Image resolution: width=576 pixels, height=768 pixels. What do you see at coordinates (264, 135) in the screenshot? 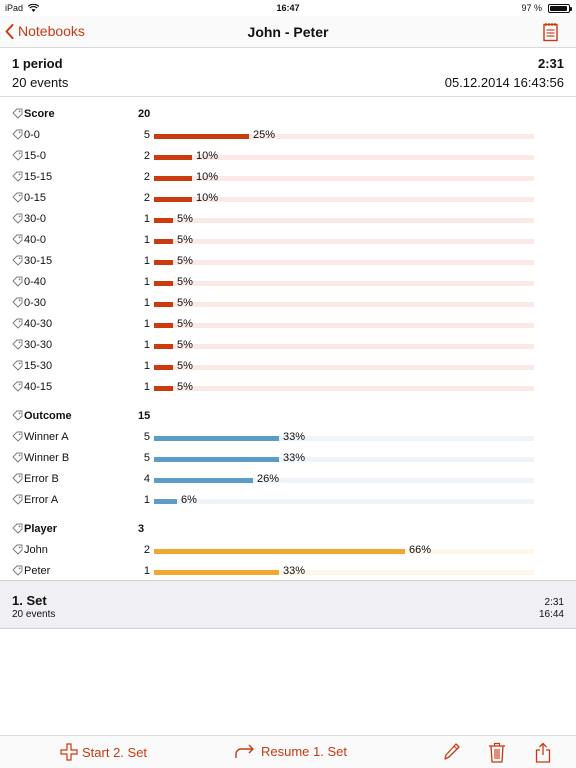
I see `stat-percent: 25%` at bounding box center [264, 135].